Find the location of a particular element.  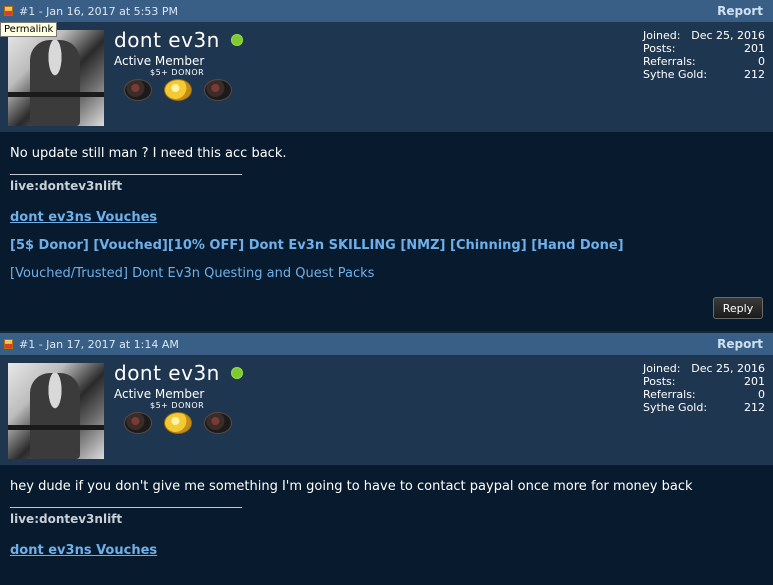

post-header: #1 - Jan 16, 2017 at 5:53 PM Report is located at coordinates (386, 11).